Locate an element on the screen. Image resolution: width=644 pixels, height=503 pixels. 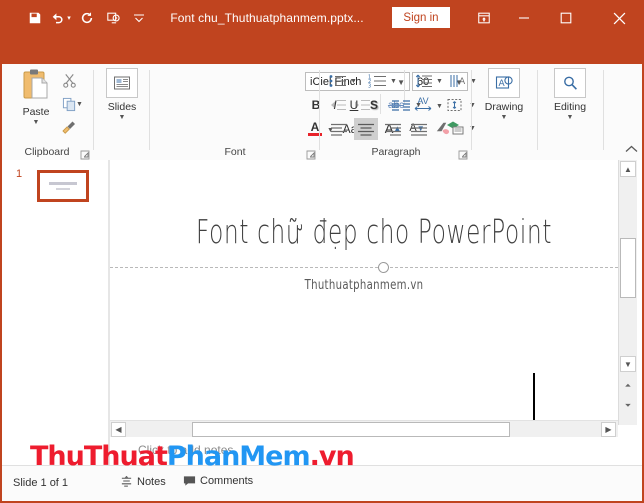
text-cursor is located at coordinates (534, 397).